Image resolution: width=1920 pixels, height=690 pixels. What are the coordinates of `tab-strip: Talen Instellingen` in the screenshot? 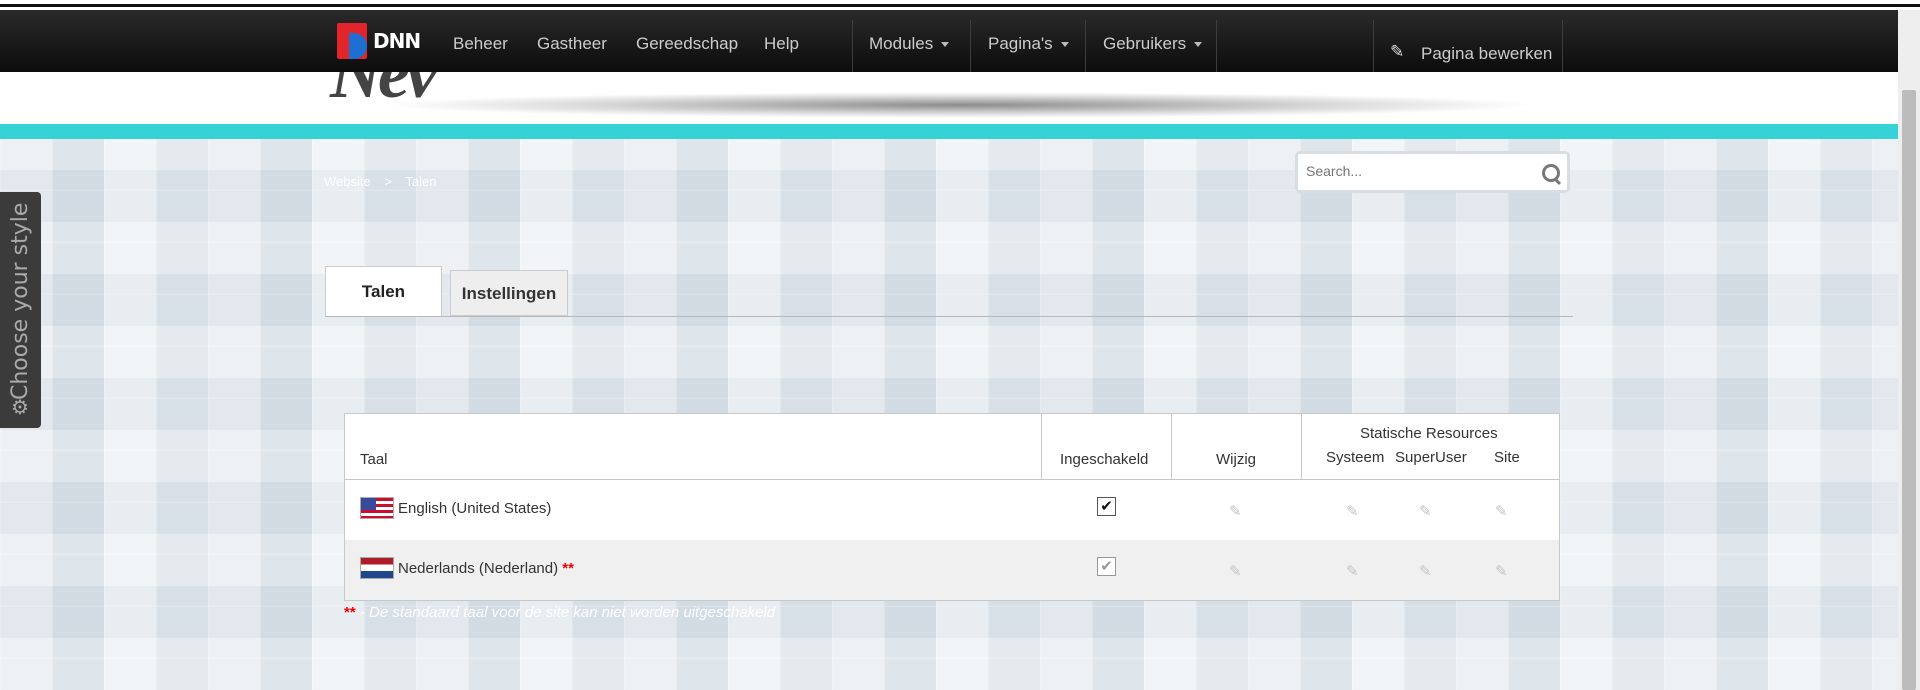 It's located at (949, 291).